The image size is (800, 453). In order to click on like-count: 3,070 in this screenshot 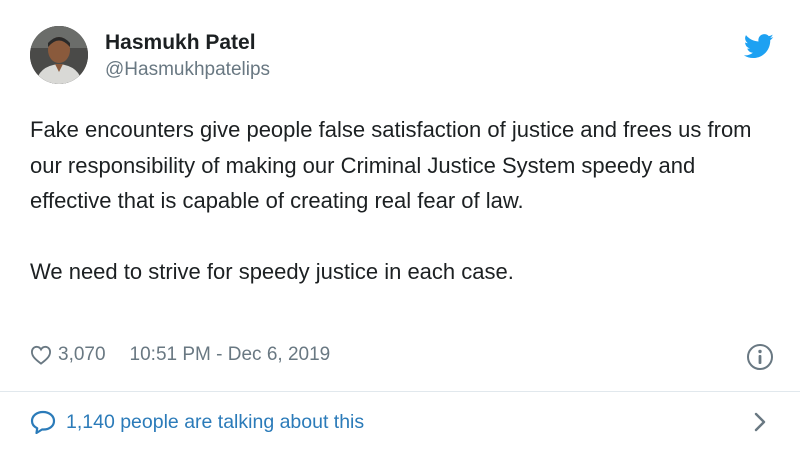, I will do `click(82, 355)`.